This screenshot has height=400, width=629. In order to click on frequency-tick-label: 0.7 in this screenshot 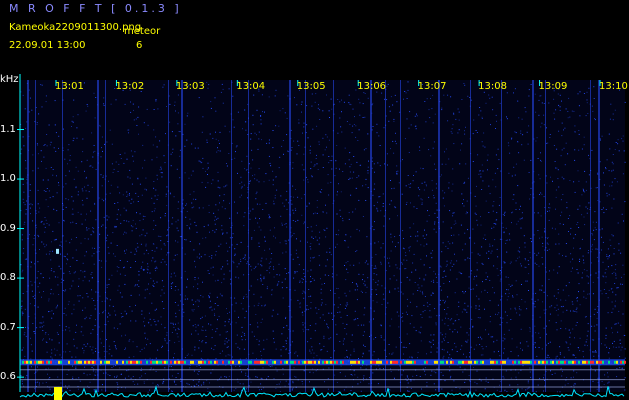, I will do `click(8, 327)`.